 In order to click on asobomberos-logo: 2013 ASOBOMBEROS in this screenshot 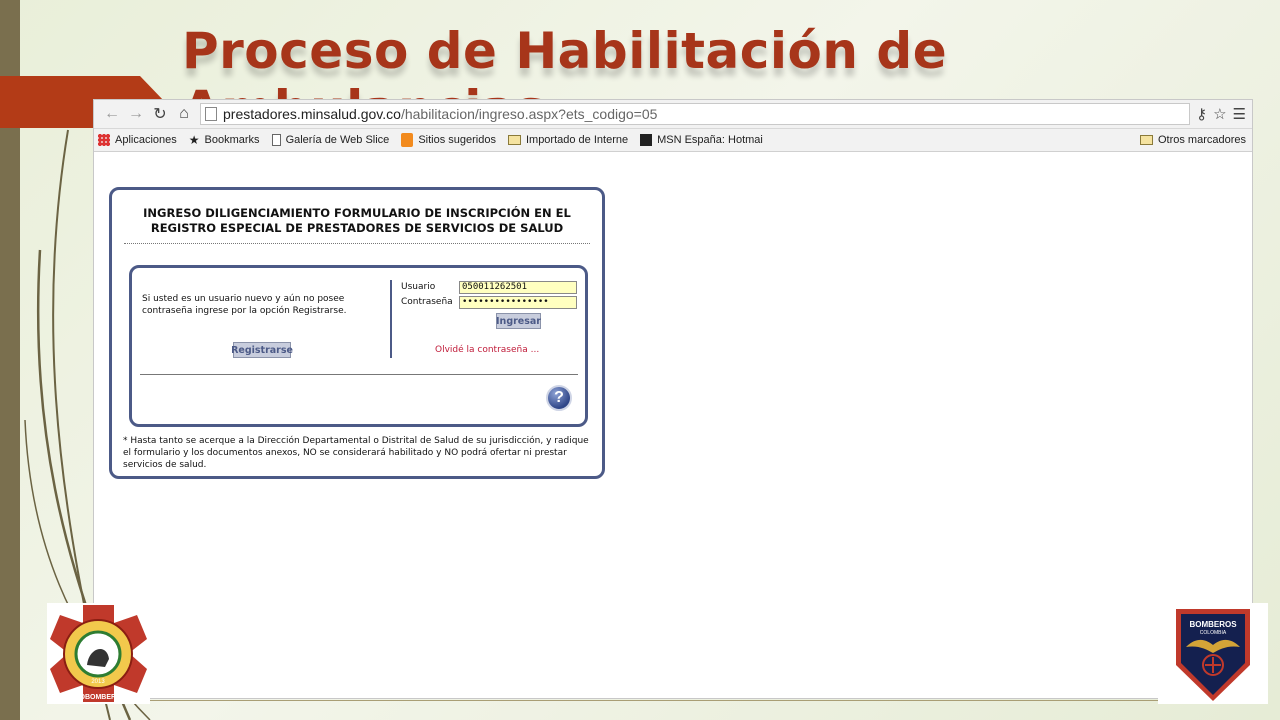, I will do `click(98, 653)`.